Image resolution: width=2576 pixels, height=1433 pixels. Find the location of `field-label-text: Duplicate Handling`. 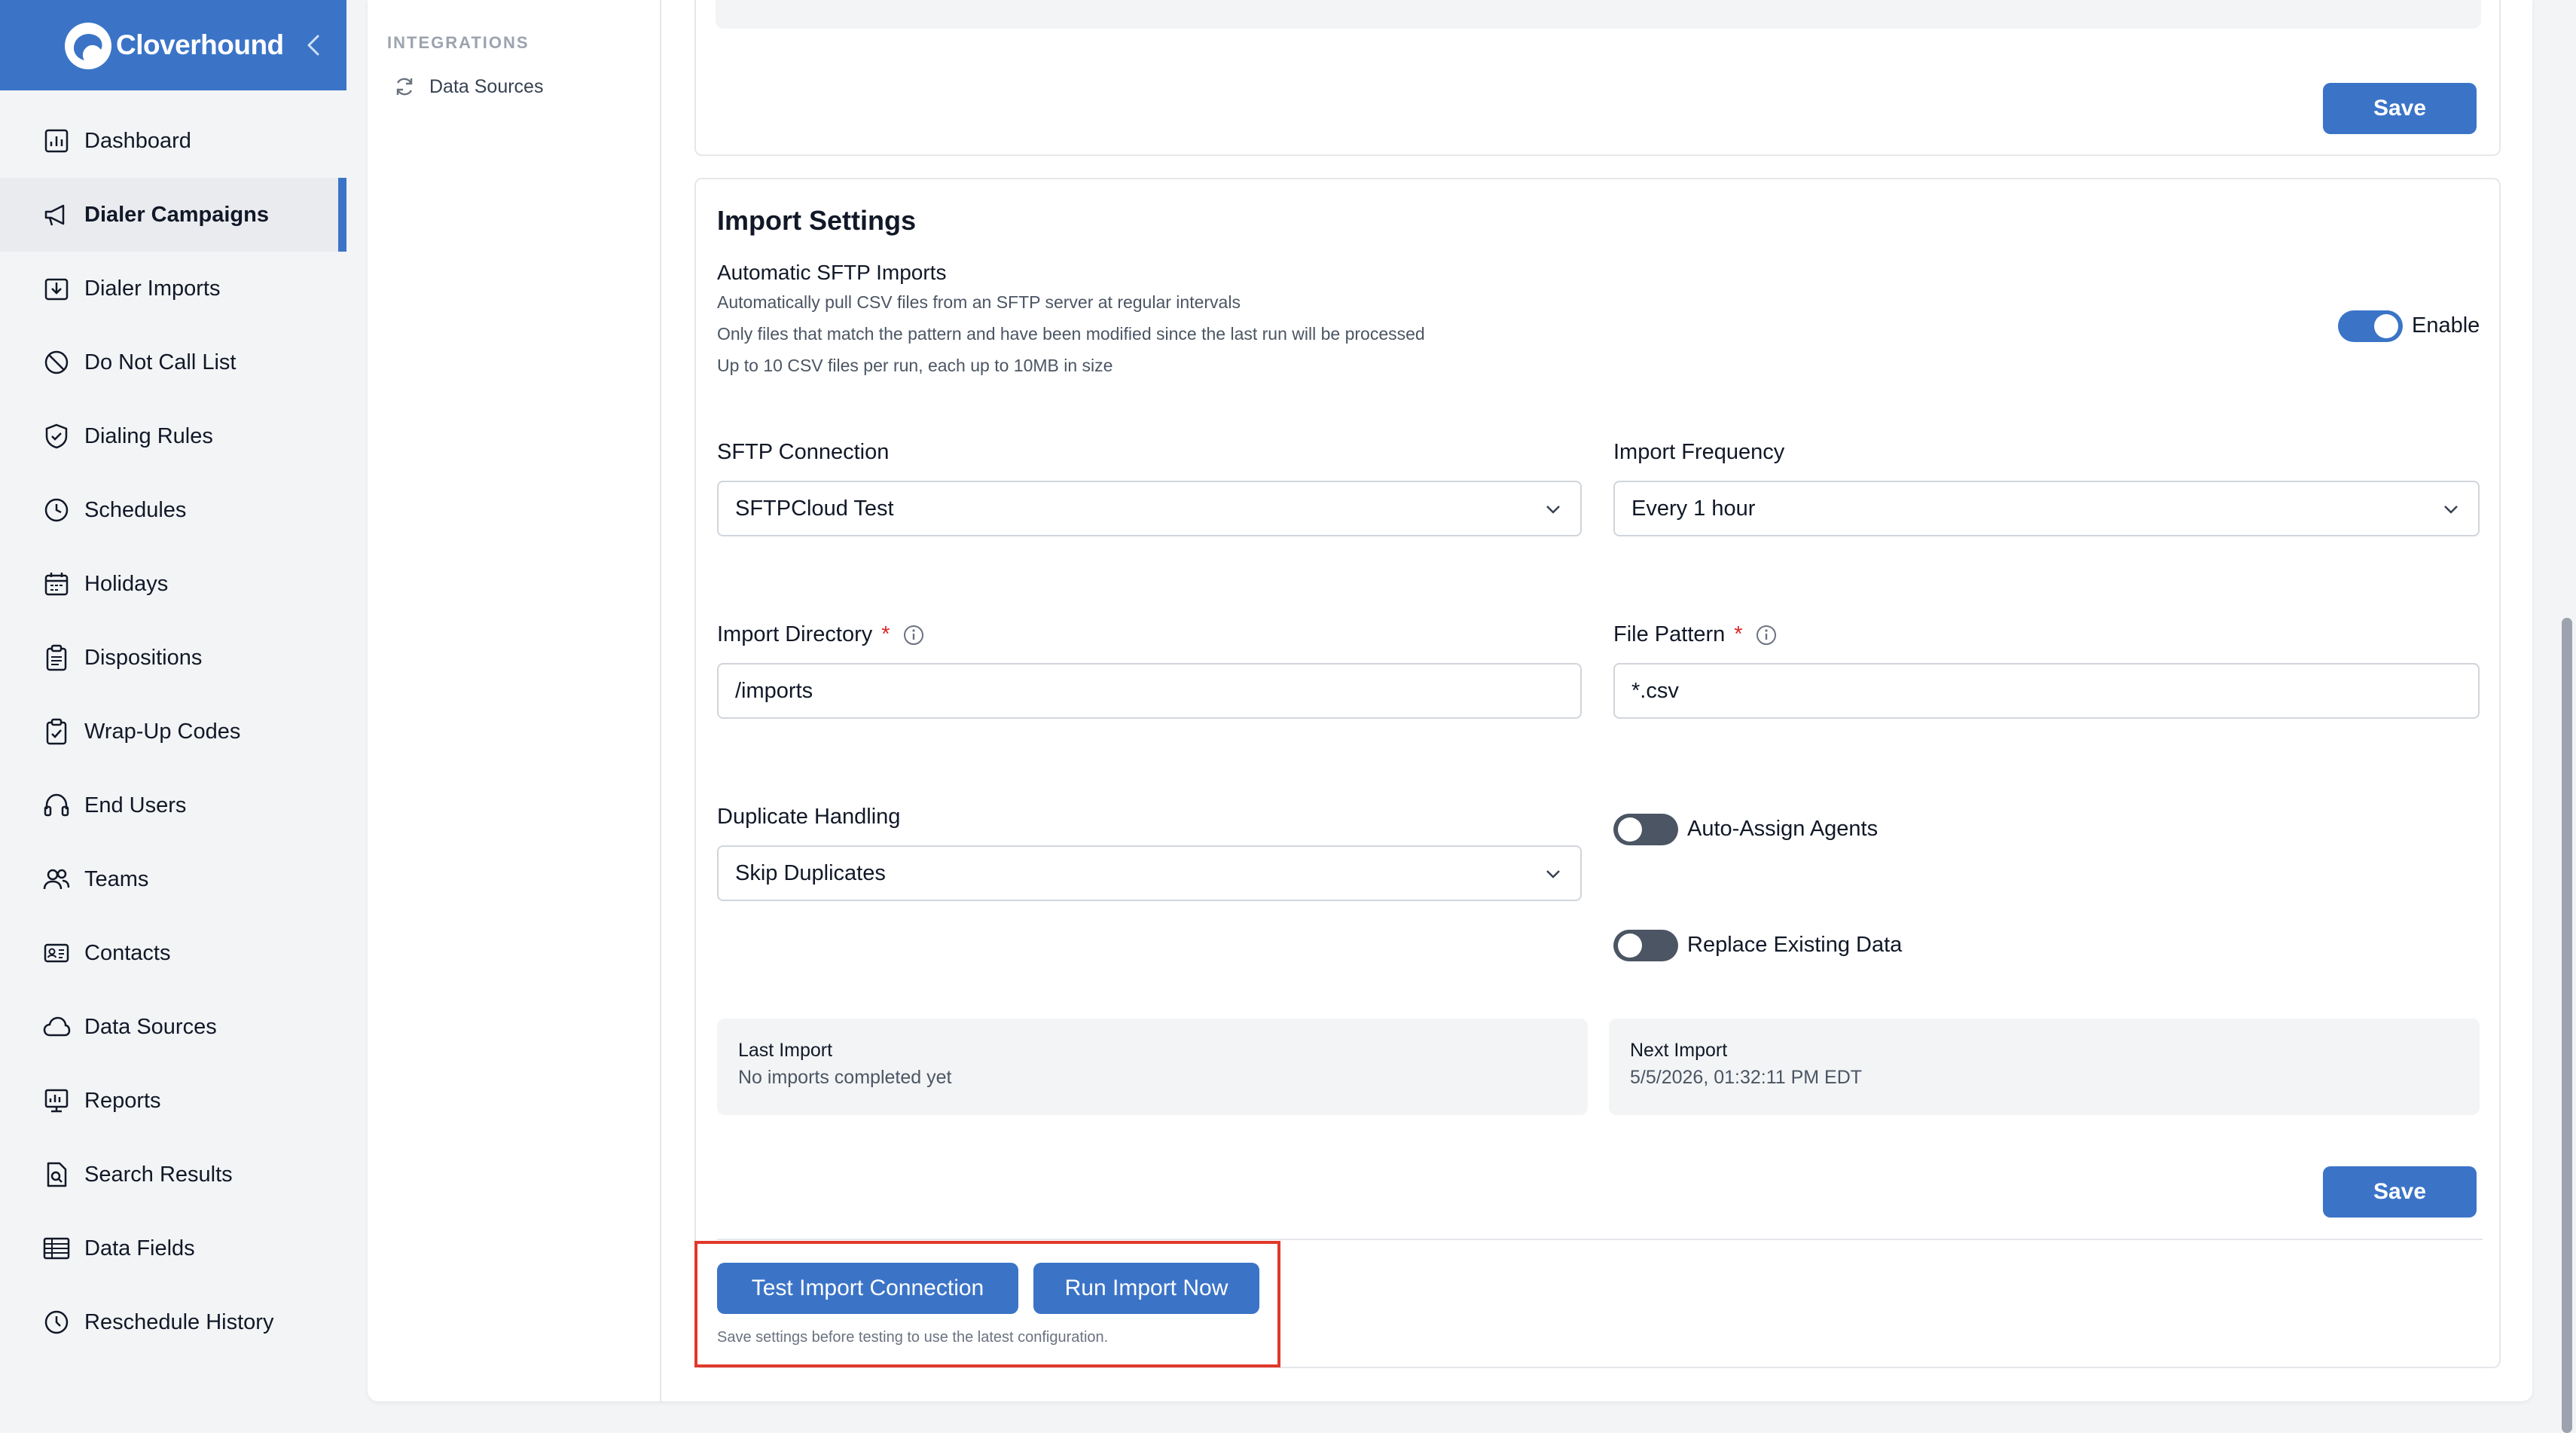

field-label-text: Duplicate Handling is located at coordinates (809, 817).